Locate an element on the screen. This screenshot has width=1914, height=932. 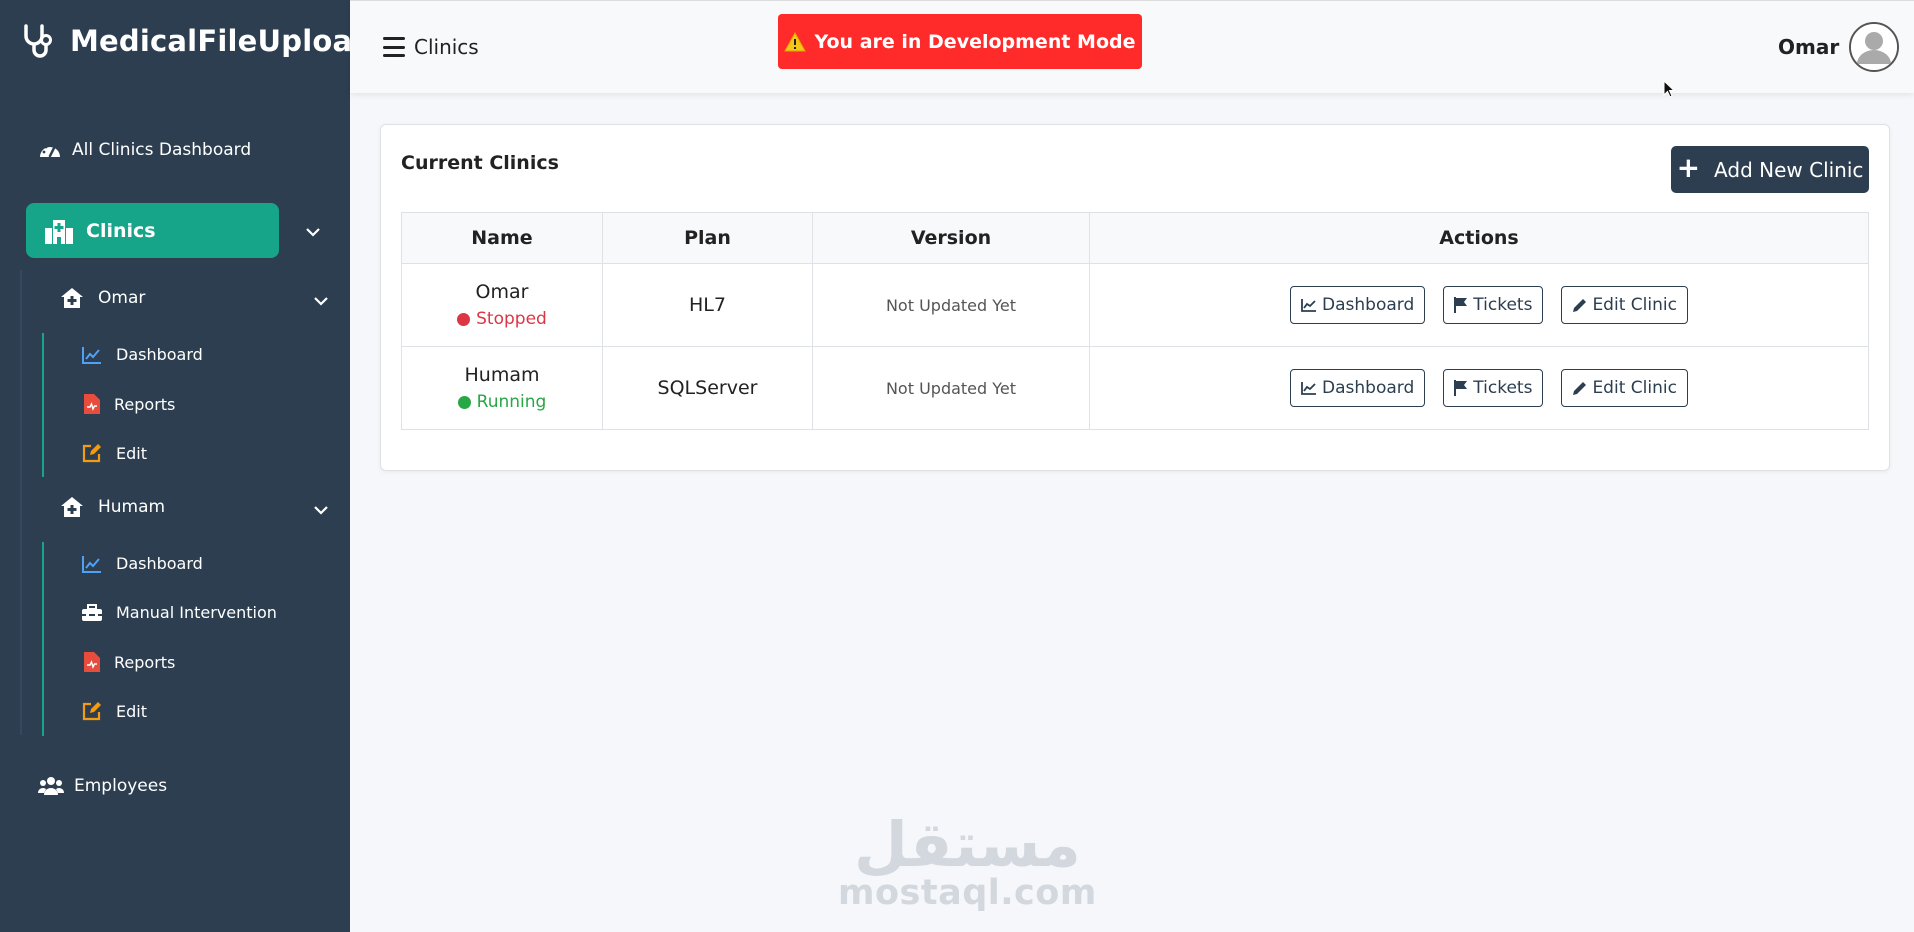
topbar: Clinics You are in Development Mode Omar is located at coordinates (1132, 46).